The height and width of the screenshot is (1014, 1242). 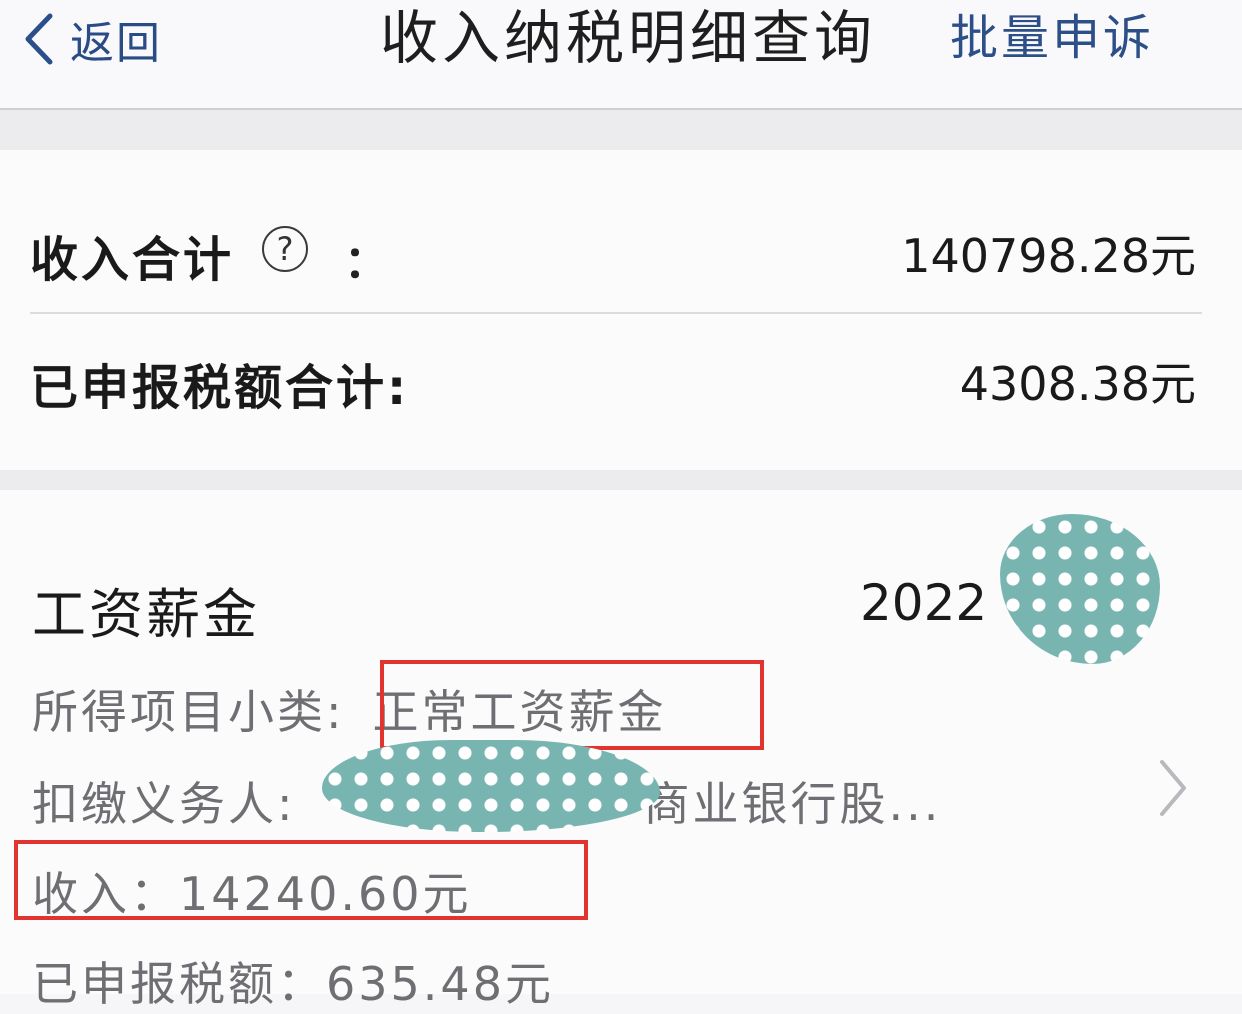 What do you see at coordinates (628, 38) in the screenshot?
I see `page-title: 收入纳税明细查询` at bounding box center [628, 38].